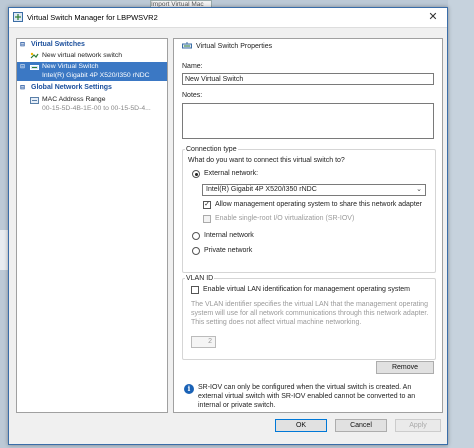  Describe the element at coordinates (207, 205) in the screenshot. I see `allow-management-checkbox: ✓` at that location.